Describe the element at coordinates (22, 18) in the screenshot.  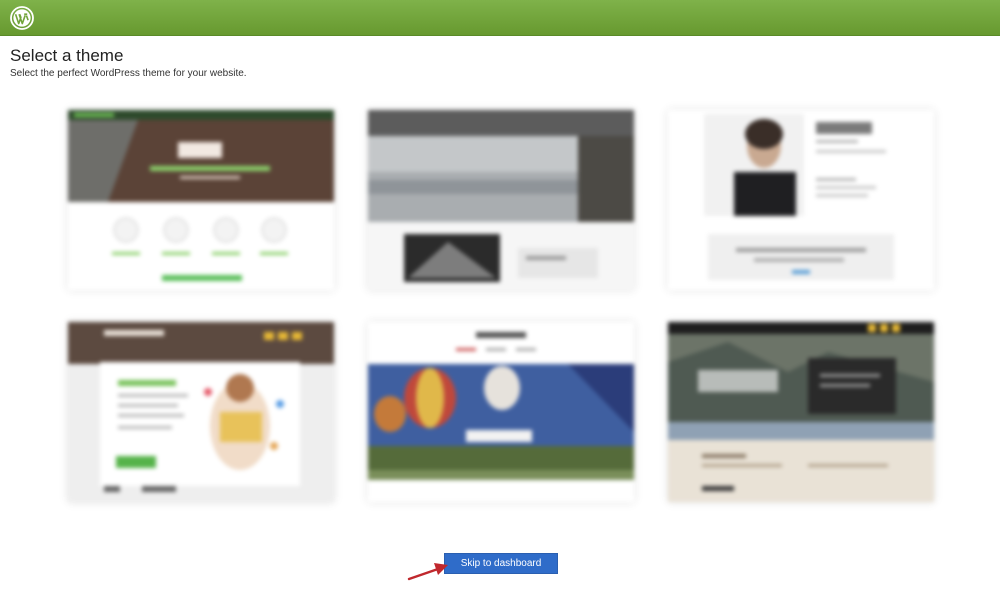
I see `wordpress-logo-icon` at that location.